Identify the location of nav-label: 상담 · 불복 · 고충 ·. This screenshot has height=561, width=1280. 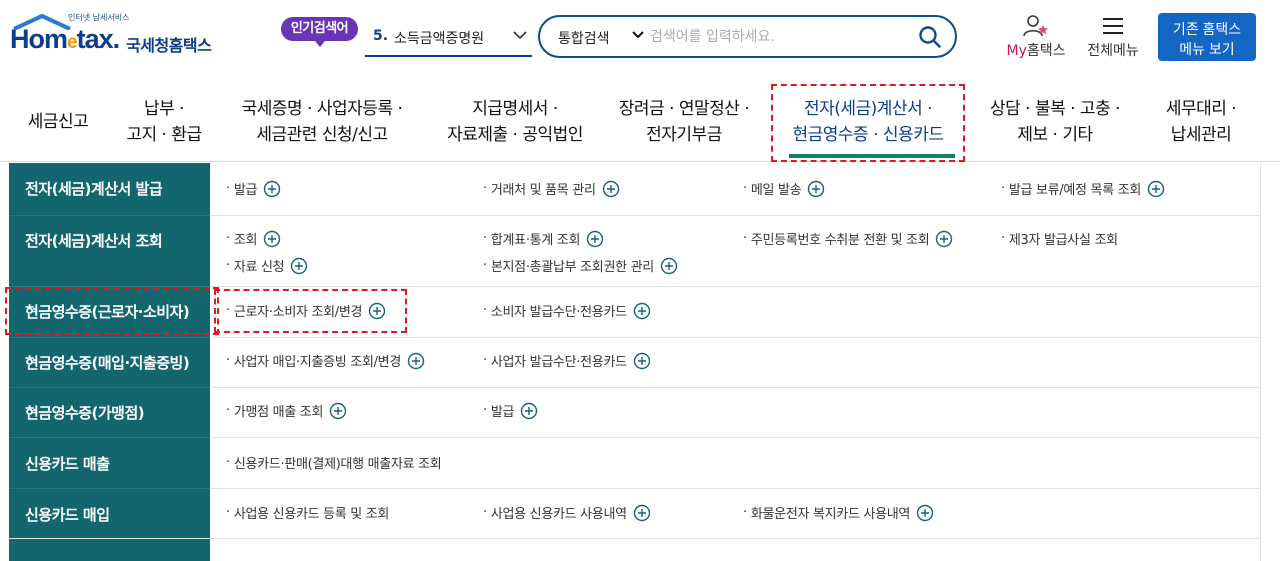
(1055, 109).